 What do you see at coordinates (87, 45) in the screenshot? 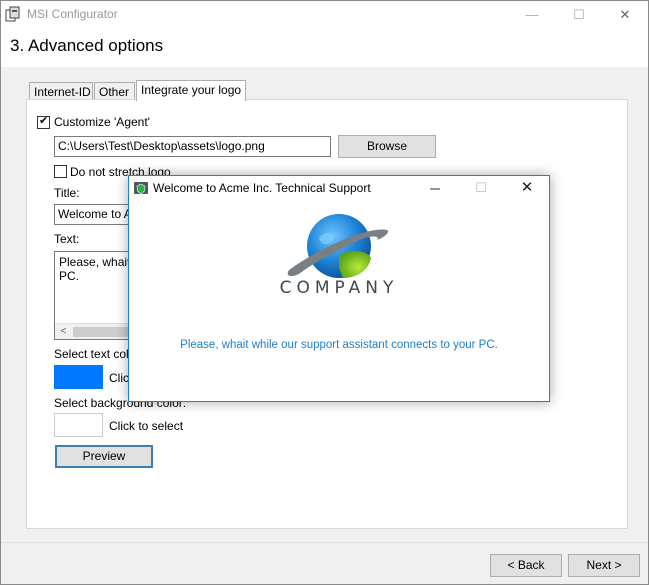
I see `page-title: 3. Advanced options` at bounding box center [87, 45].